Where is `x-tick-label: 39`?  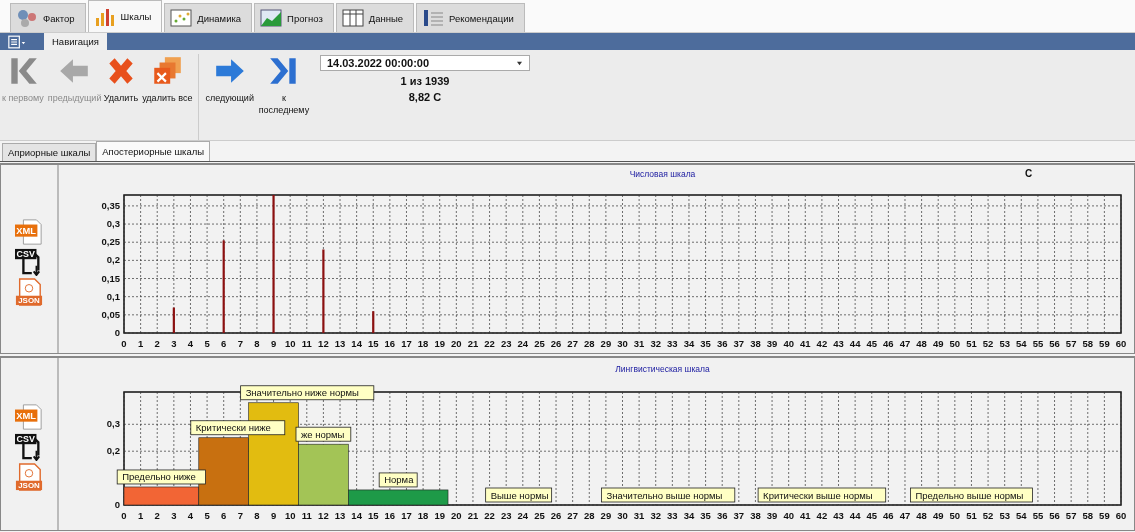 x-tick-label: 39 is located at coordinates (772, 343).